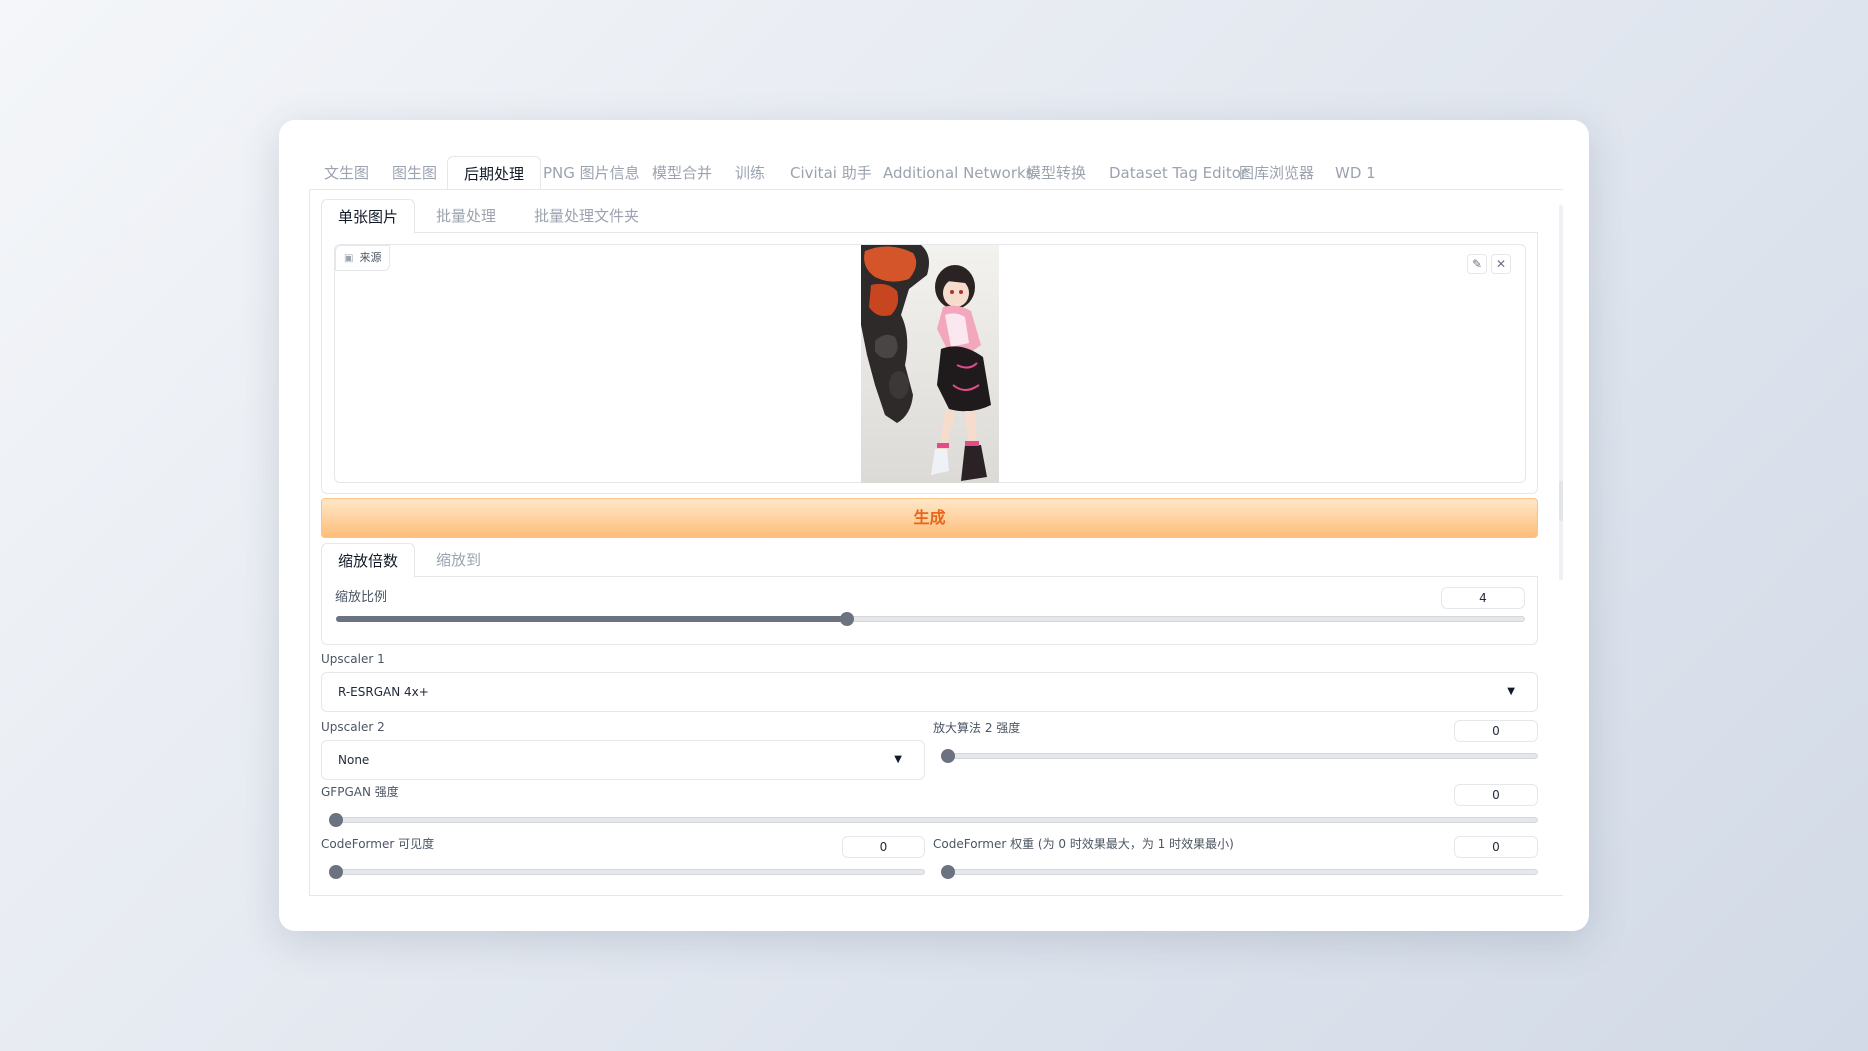  I want to click on tab-single-image: 单张图片, so click(368, 216).